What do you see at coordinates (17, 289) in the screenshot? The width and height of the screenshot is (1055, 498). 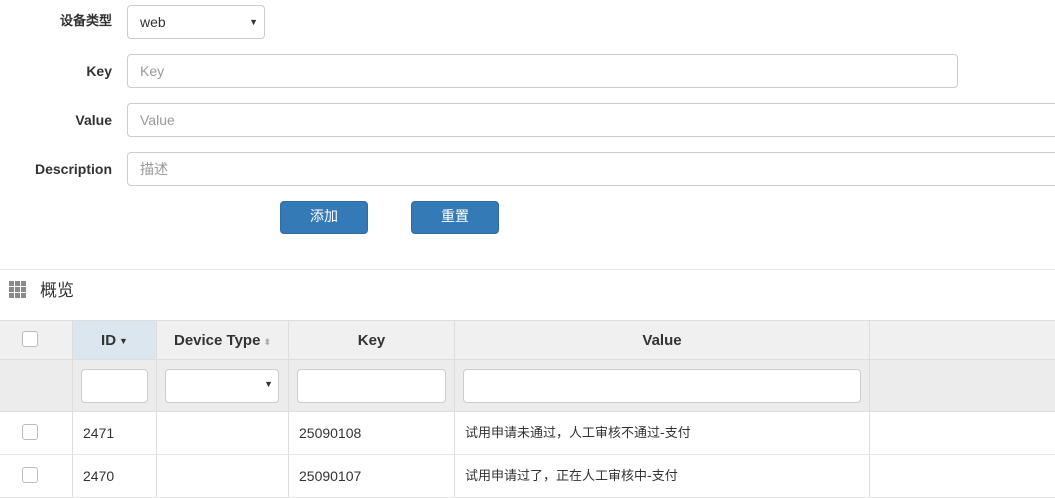 I see `grid-icon` at bounding box center [17, 289].